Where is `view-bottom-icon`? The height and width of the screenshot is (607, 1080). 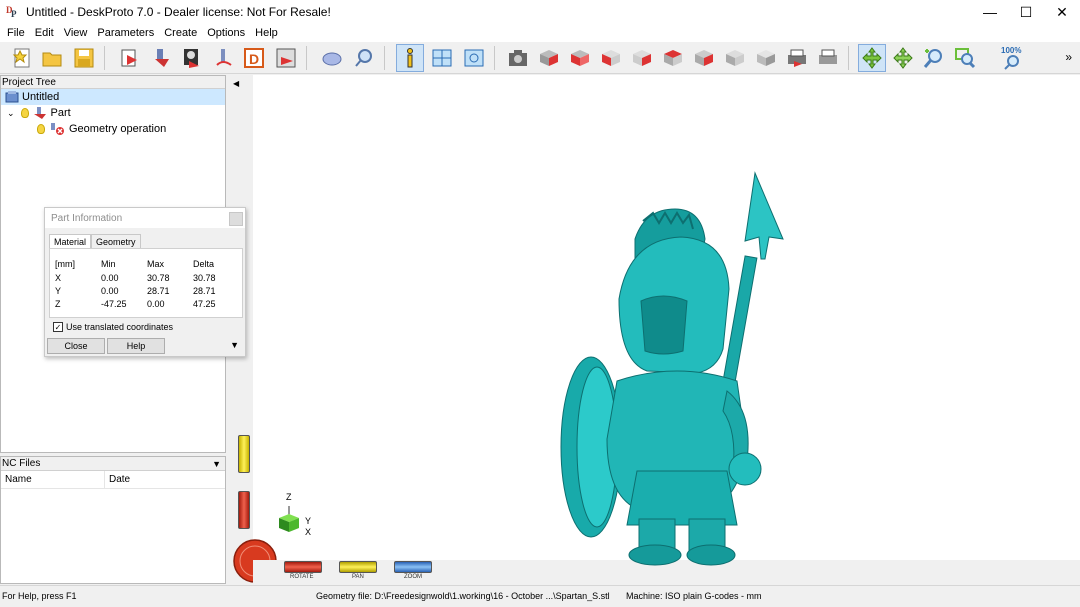 view-bottom-icon is located at coordinates (704, 58).